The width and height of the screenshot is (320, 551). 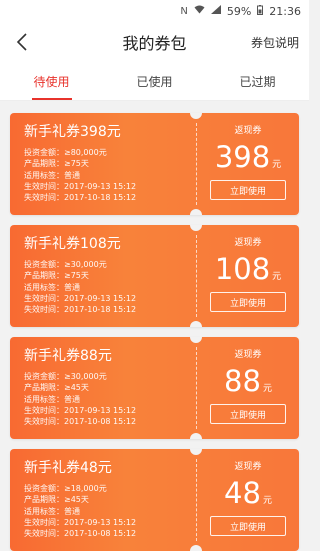 I want to click on tab-label: 已过期, so click(x=257, y=81).